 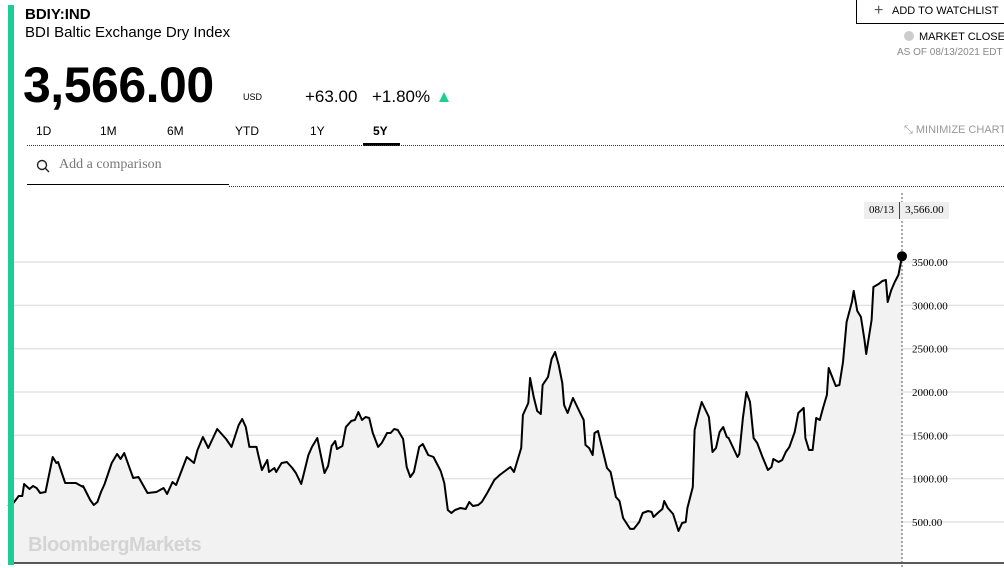 I want to click on market-status: MARKET CLOSED, so click(x=961, y=37).